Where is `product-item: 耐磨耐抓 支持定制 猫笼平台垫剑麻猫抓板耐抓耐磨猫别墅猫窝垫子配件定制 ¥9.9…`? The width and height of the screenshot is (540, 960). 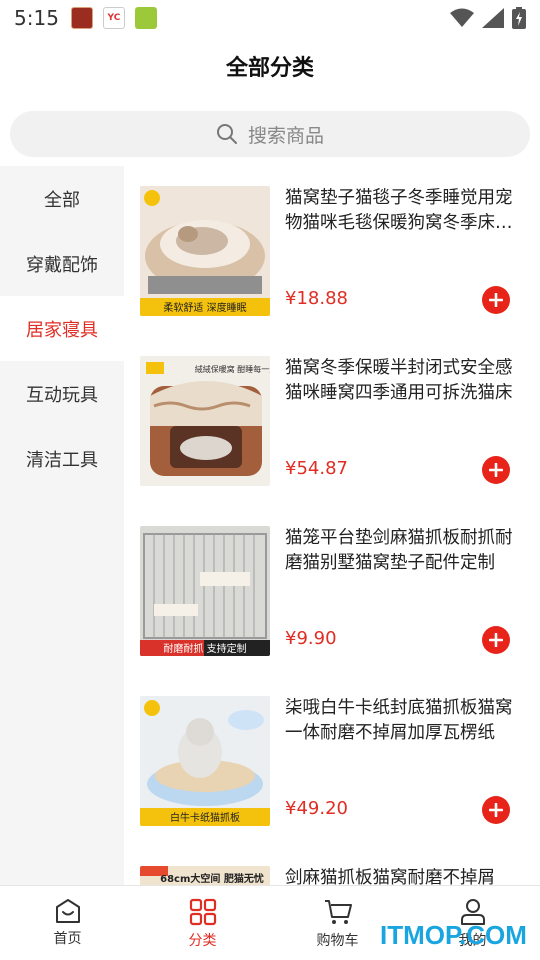
product-item: 耐磨耐抓 支持定制 猫笼平台垫剑麻猫抓板耐抓耐磨猫别墅猫窝垫子配件定制 ¥9.9… is located at coordinates (335, 591).